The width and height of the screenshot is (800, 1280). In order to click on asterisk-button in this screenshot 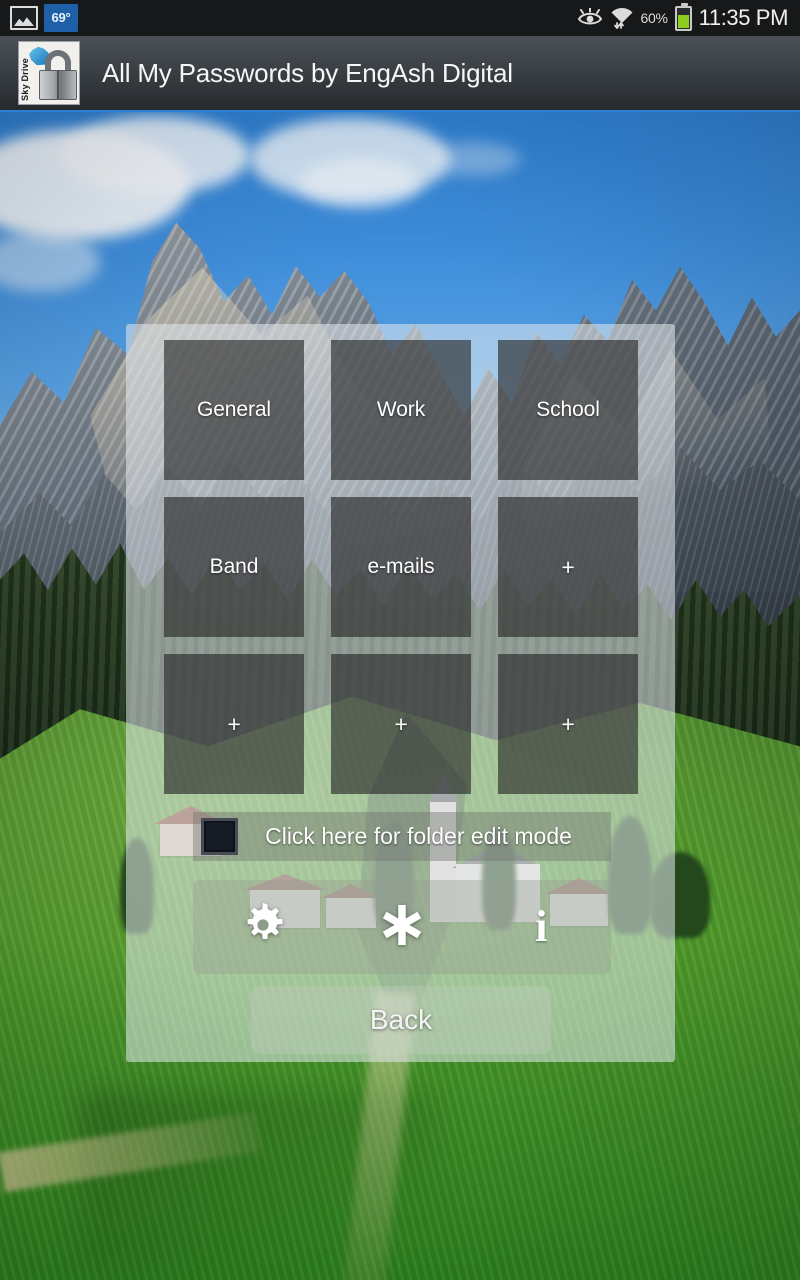, I will do `click(401, 927)`.